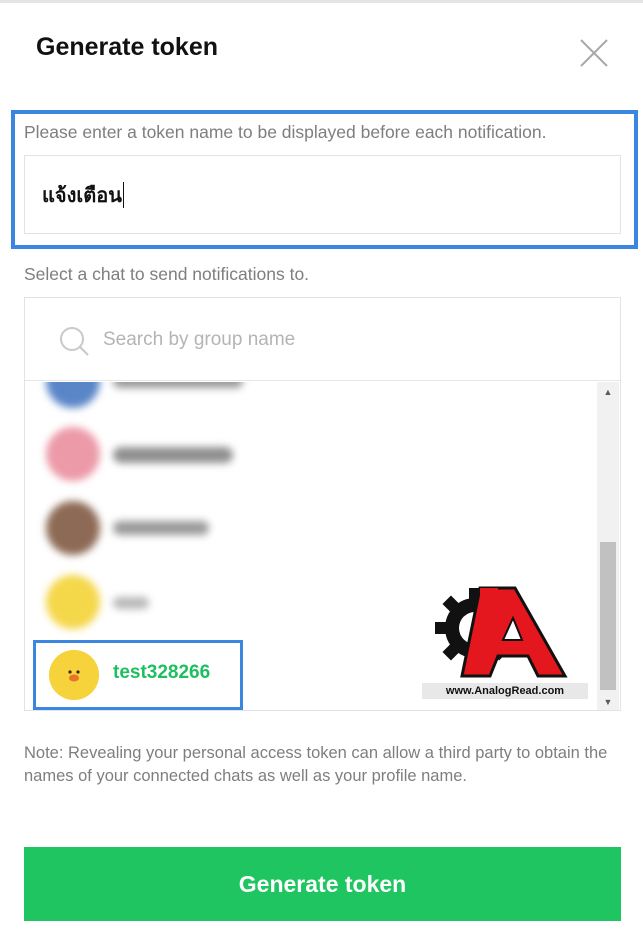  I want to click on close-icon, so click(594, 53).